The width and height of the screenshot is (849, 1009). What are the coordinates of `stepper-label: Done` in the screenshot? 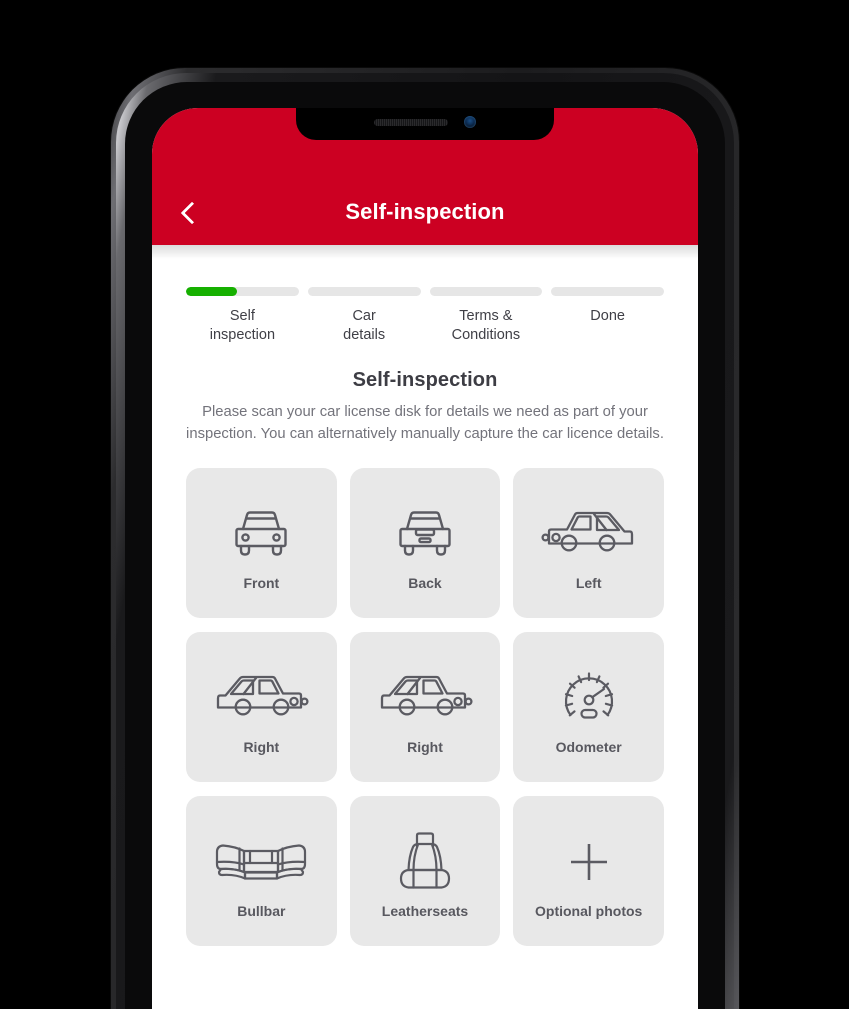 It's located at (607, 316).